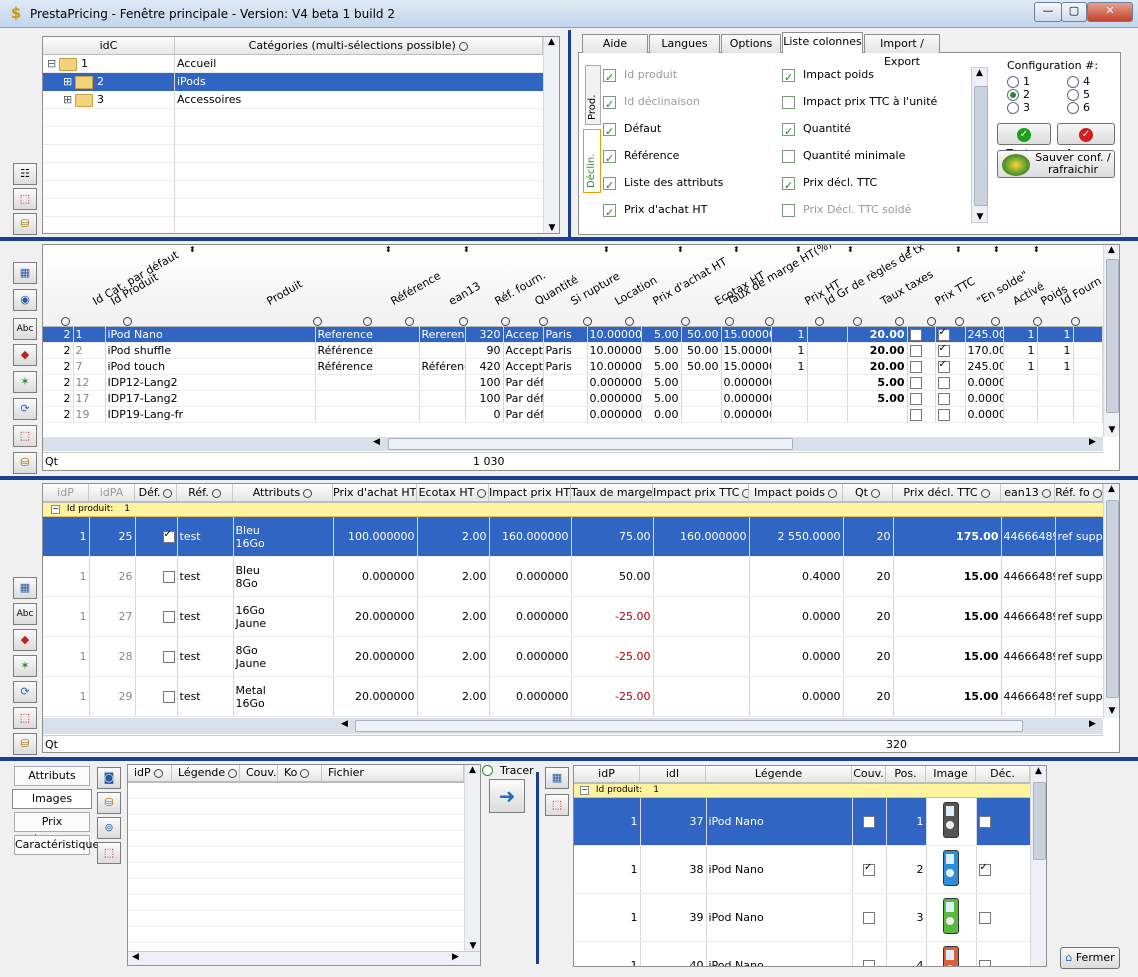  Describe the element at coordinates (573, 510) in the screenshot. I see `group-row: − Id produit: 1` at that location.